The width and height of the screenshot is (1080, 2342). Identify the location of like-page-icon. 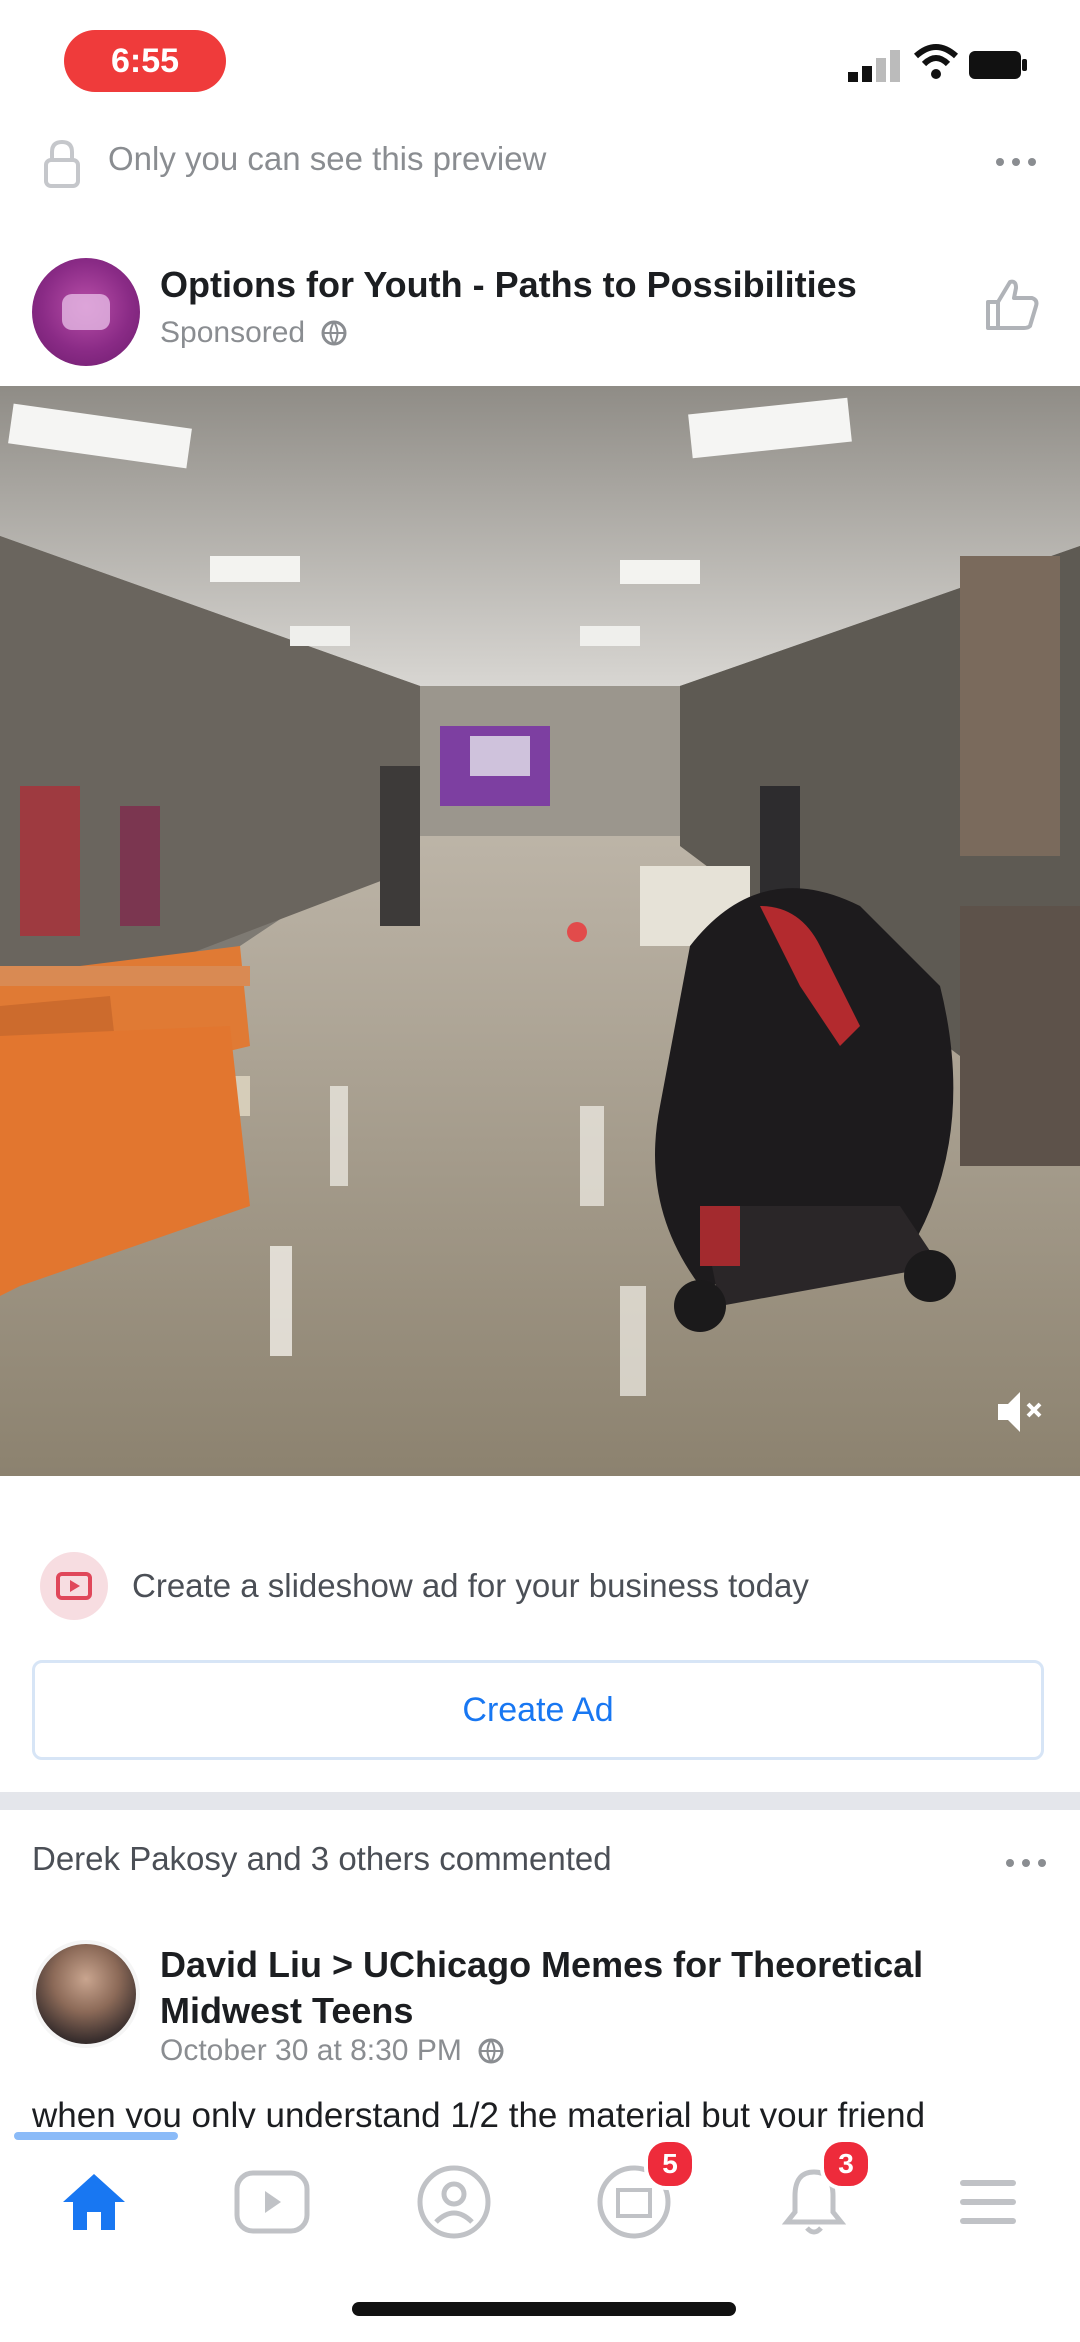
(1012, 304).